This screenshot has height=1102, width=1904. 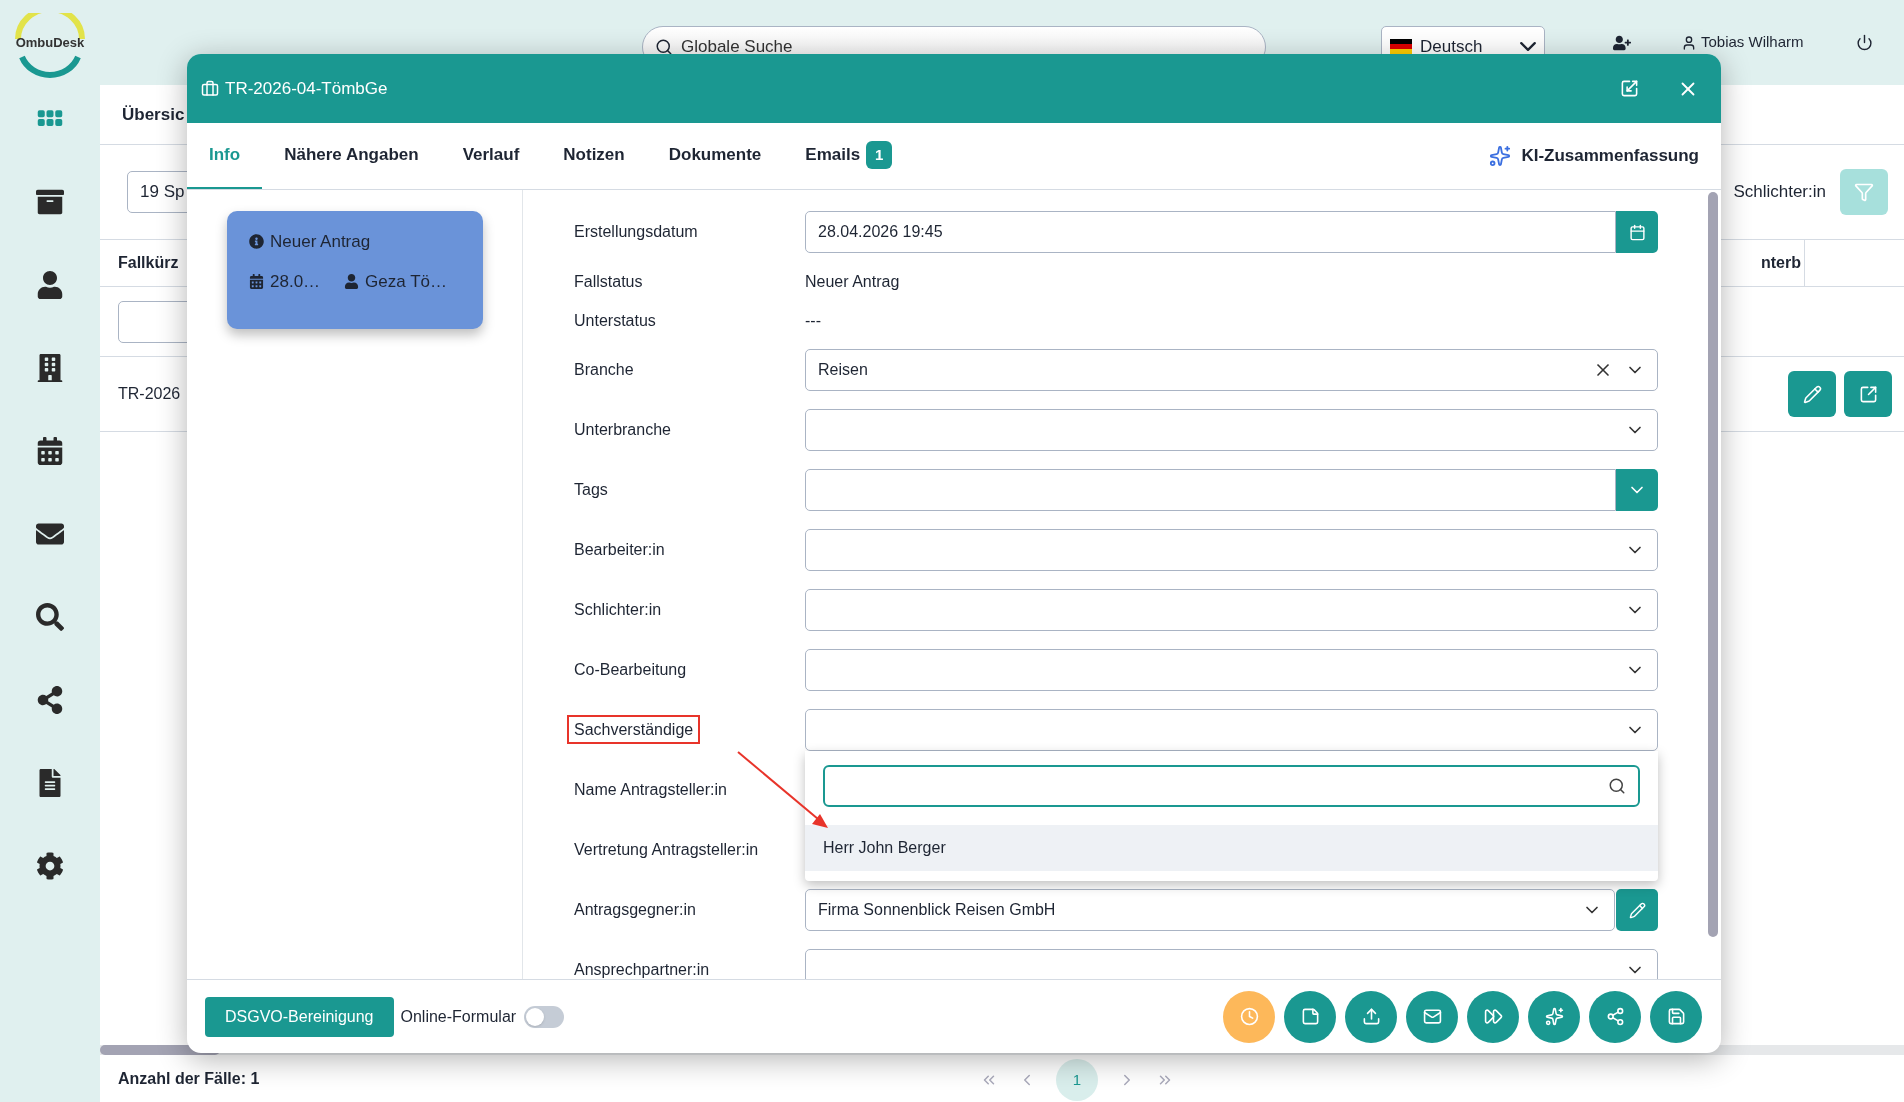 I want to click on count-badge: 1, so click(x=879, y=155).